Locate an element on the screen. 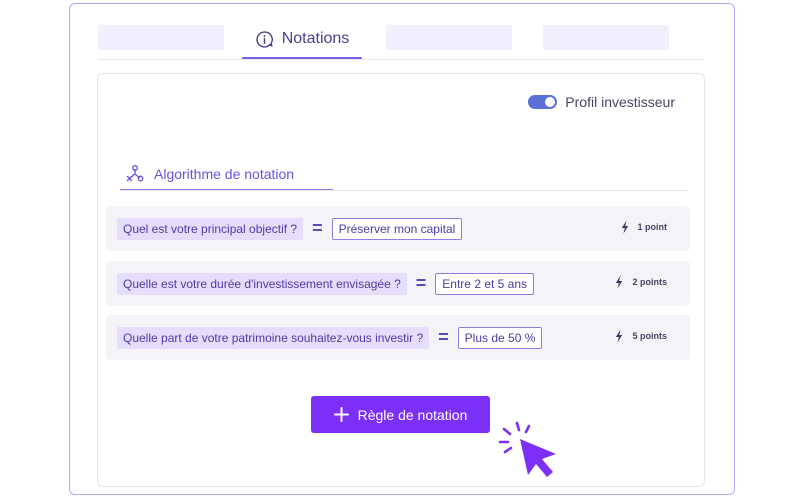  rule-answer: Entre 2 et 5 ans is located at coordinates (485, 283).